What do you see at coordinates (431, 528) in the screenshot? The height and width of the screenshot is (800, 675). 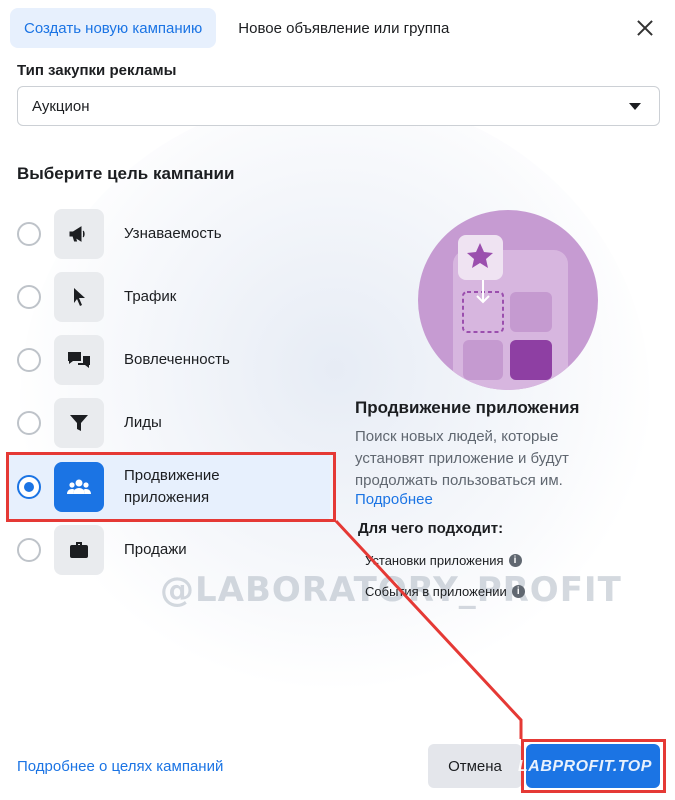 I see `suited-heading: Для чего подходит:` at bounding box center [431, 528].